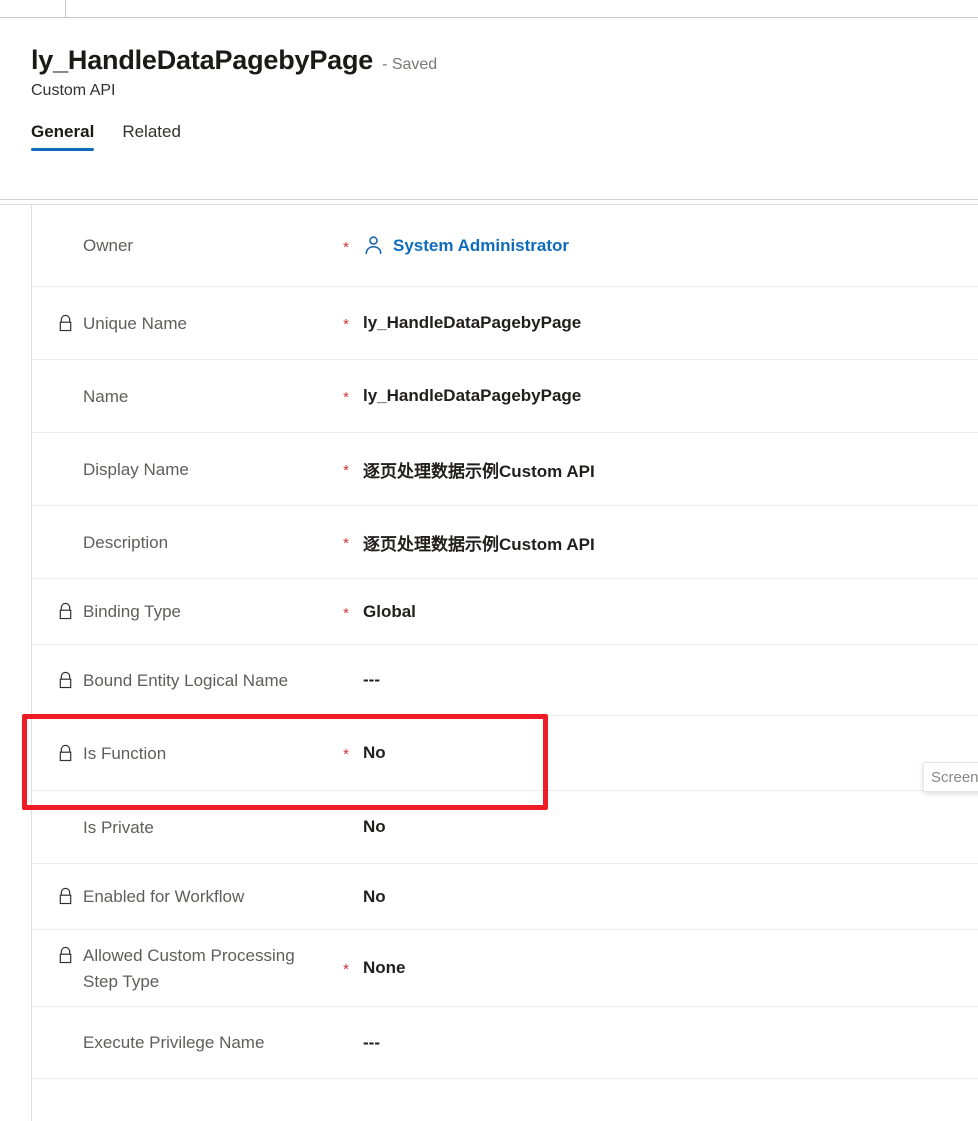 The image size is (978, 1121). I want to click on form-row: Execute Privilege Name ---, so click(505, 1043).